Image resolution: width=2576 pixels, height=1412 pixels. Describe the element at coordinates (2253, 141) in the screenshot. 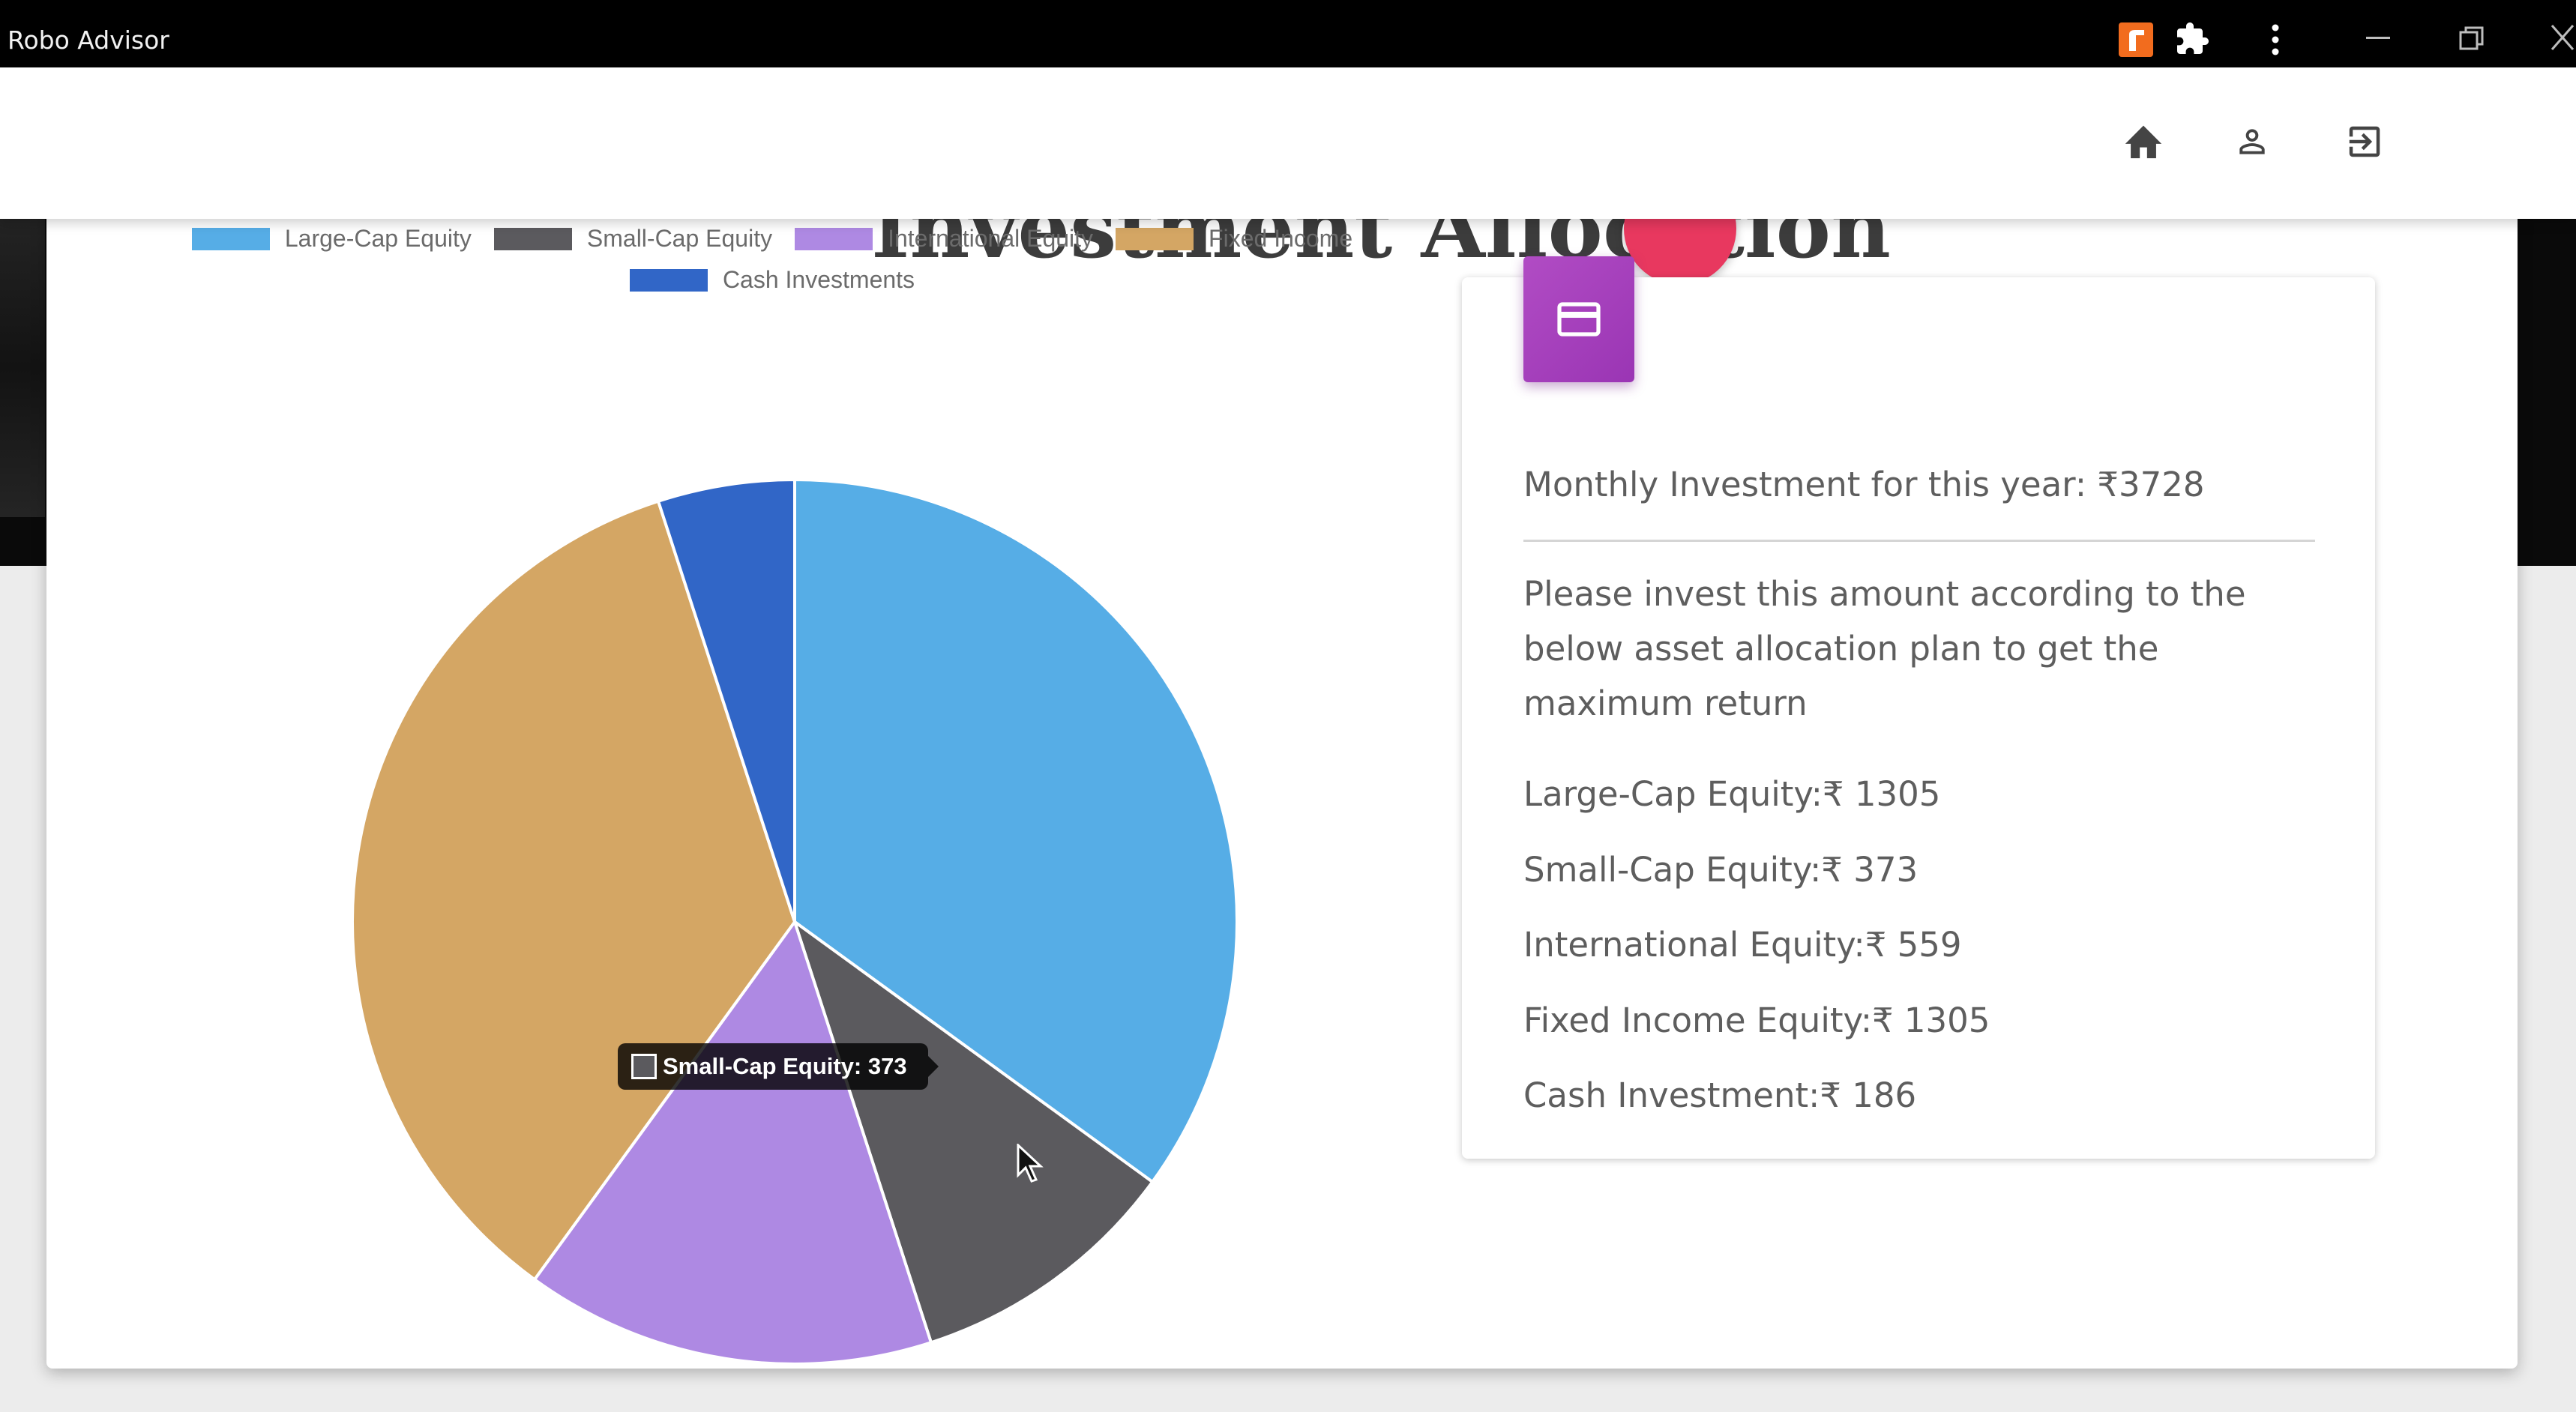

I see `person-icon` at that location.